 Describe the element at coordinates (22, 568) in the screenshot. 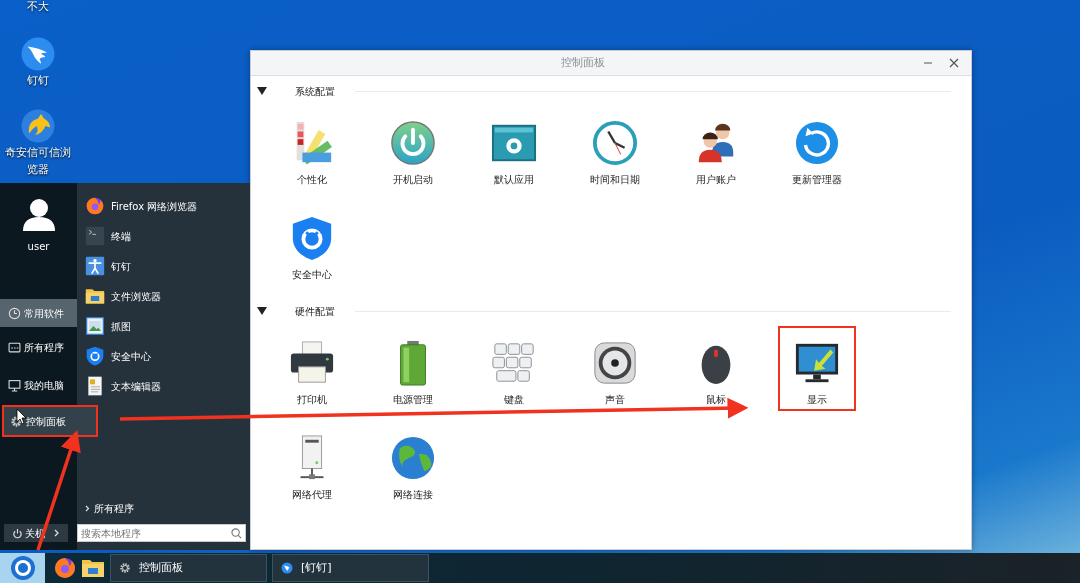

I see `start-button` at that location.